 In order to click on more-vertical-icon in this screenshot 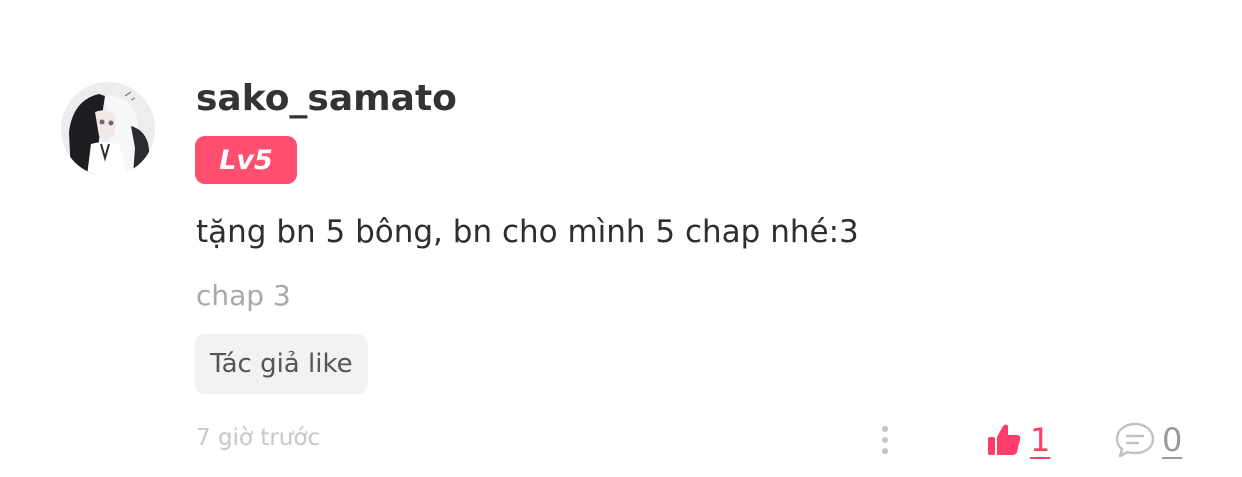, I will do `click(885, 440)`.